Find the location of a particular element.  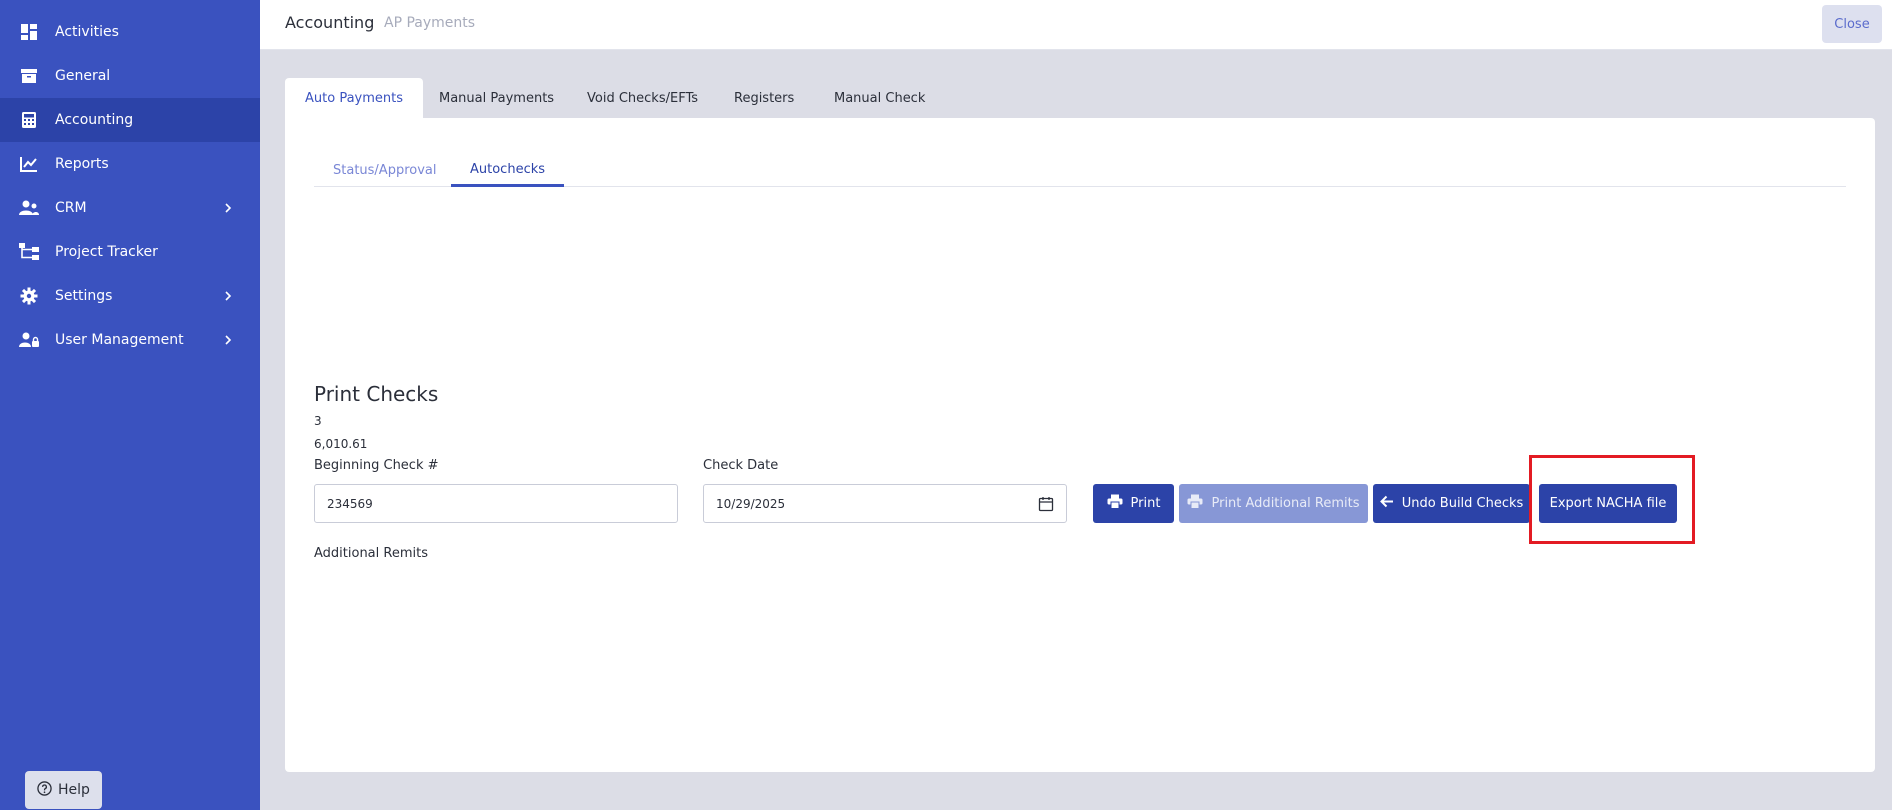

print-checks-title: Print Checks is located at coordinates (376, 394).